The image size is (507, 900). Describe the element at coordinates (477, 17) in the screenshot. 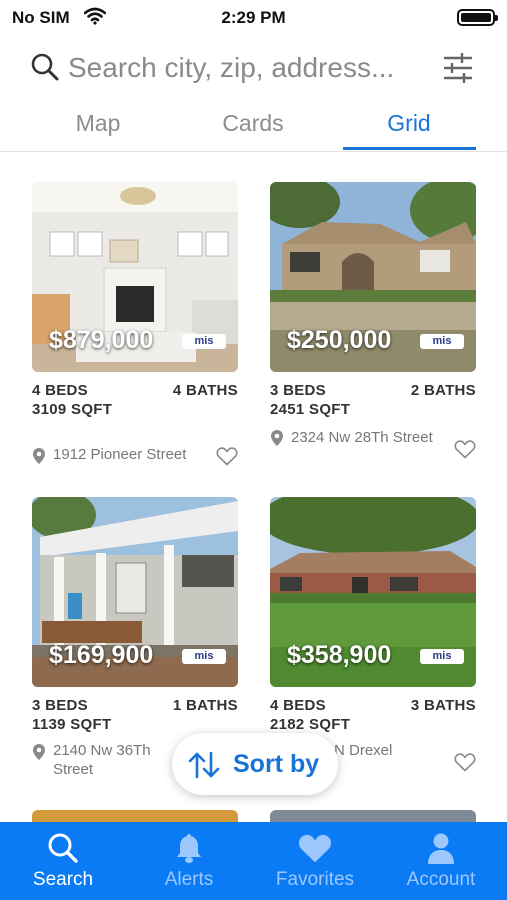

I see `battery-icon` at that location.